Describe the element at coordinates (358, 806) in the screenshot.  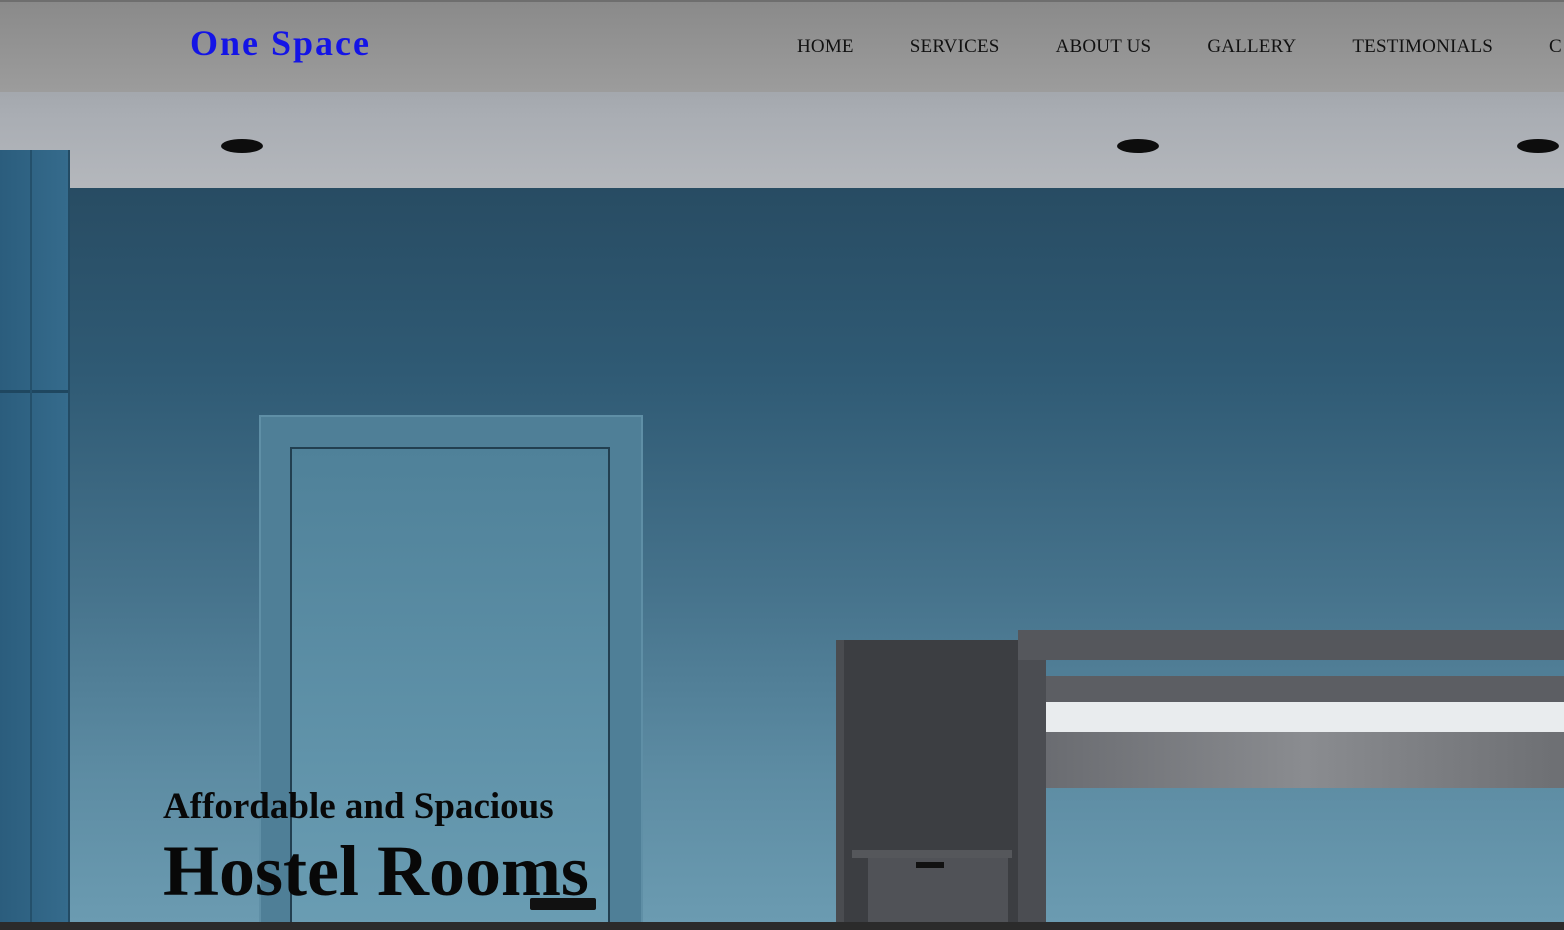
I see `hero-subtitle: Affordable and Spacious` at that location.